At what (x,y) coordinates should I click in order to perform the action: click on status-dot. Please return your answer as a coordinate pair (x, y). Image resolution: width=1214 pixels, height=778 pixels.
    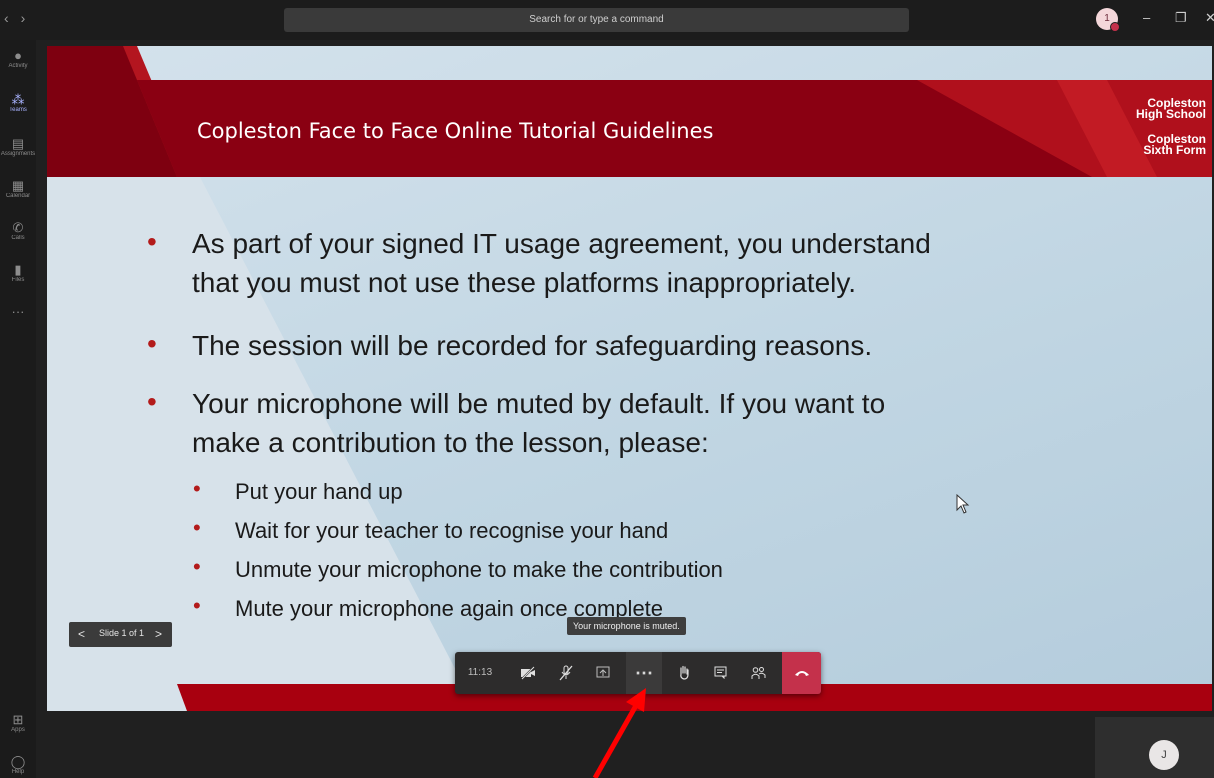
    Looking at the image, I should click on (1115, 27).